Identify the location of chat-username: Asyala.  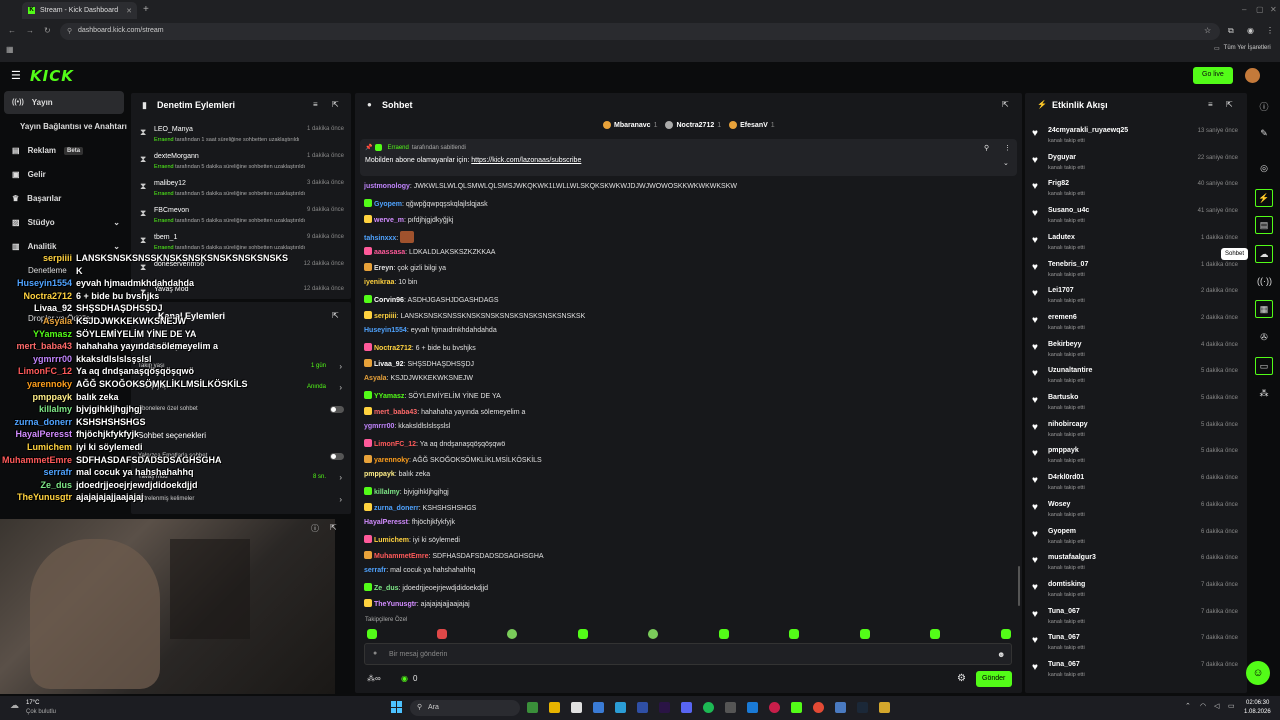
(375, 378).